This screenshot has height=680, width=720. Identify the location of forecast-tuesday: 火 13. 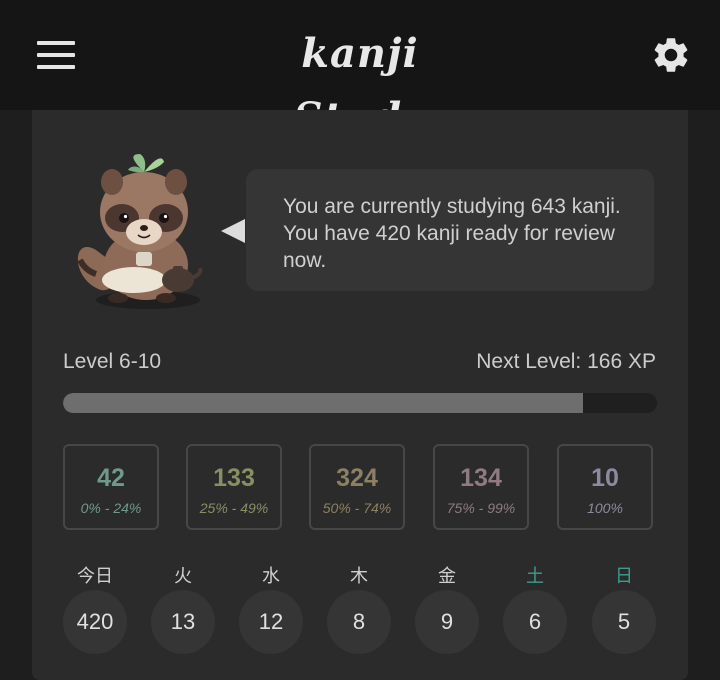
(183, 608).